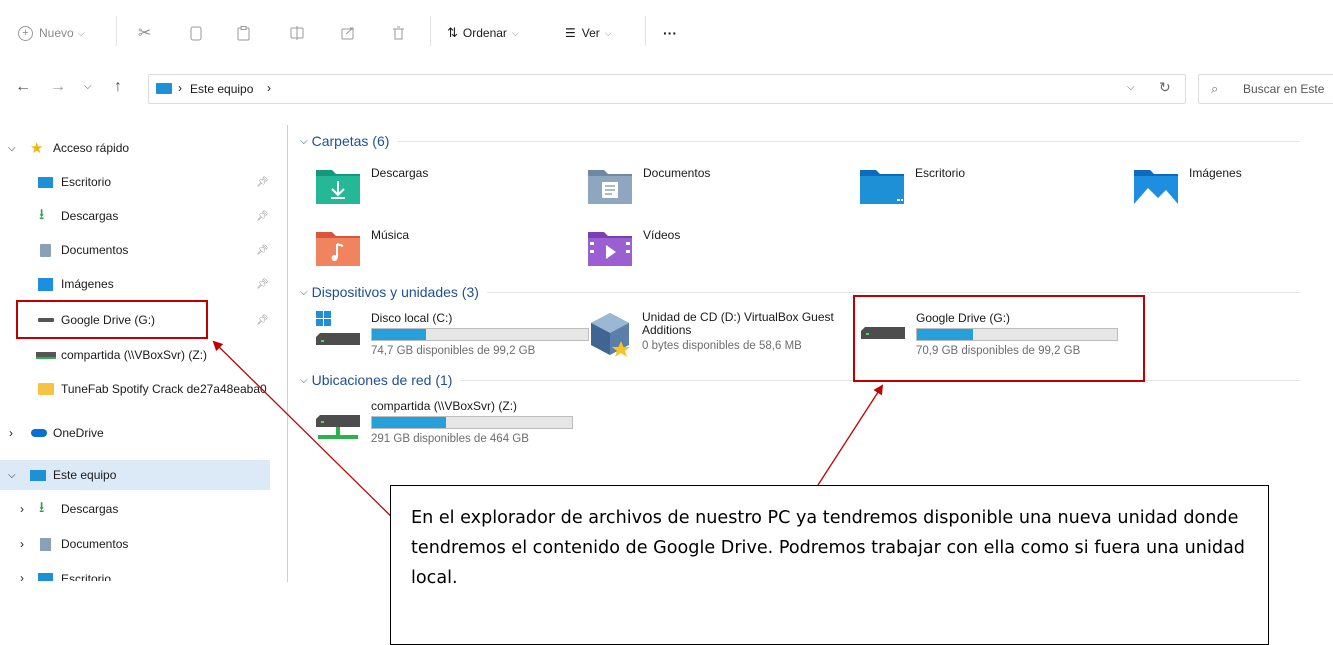 The image size is (1333, 645). Describe the element at coordinates (800, 141) in the screenshot. I see `section-header-folders: ⌵ Carpetas (6)` at that location.